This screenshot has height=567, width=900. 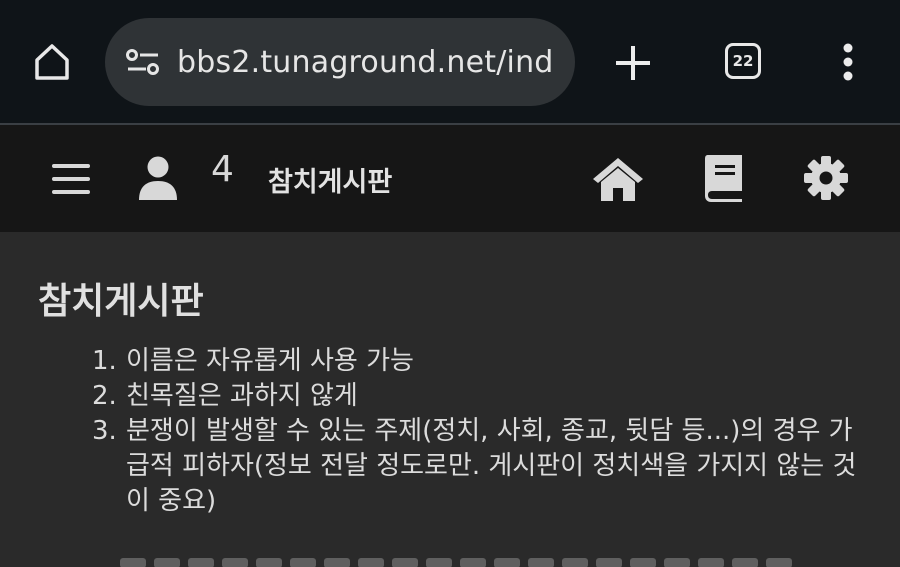 I want to click on new-tab-button, so click(x=633, y=63).